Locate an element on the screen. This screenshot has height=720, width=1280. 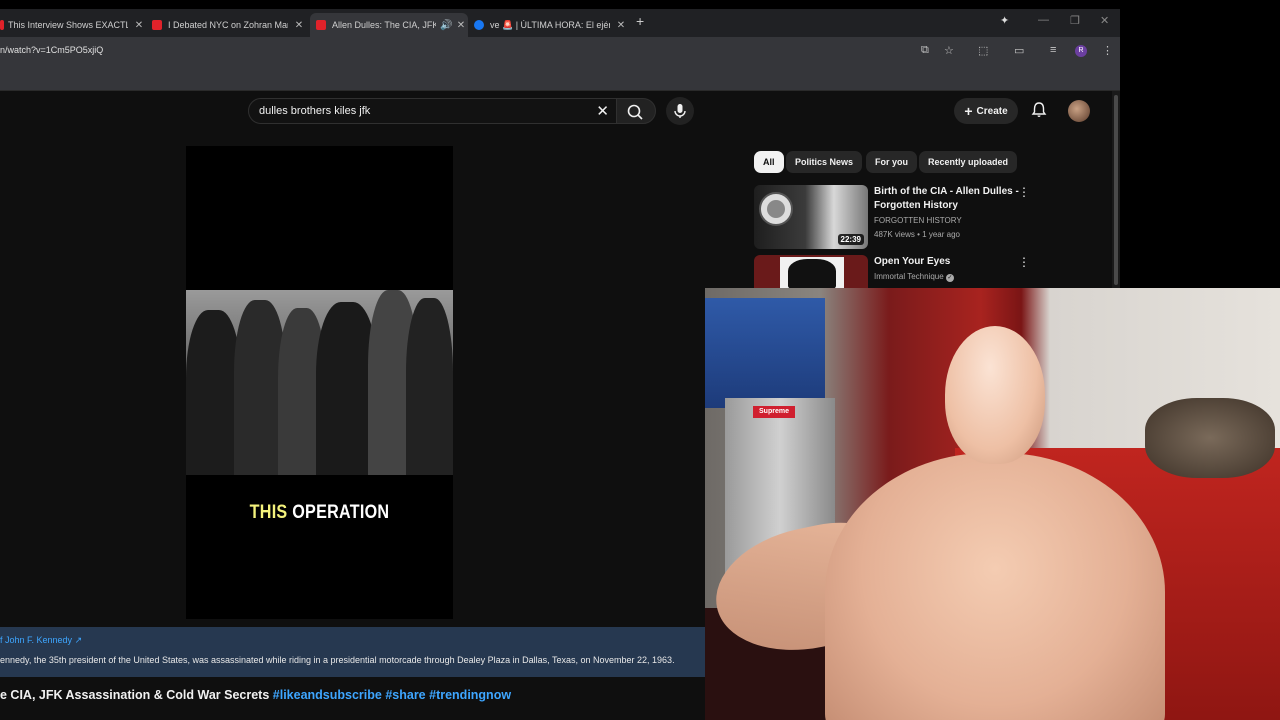
chip-politics-news: Politics News is located at coordinates (824, 162).